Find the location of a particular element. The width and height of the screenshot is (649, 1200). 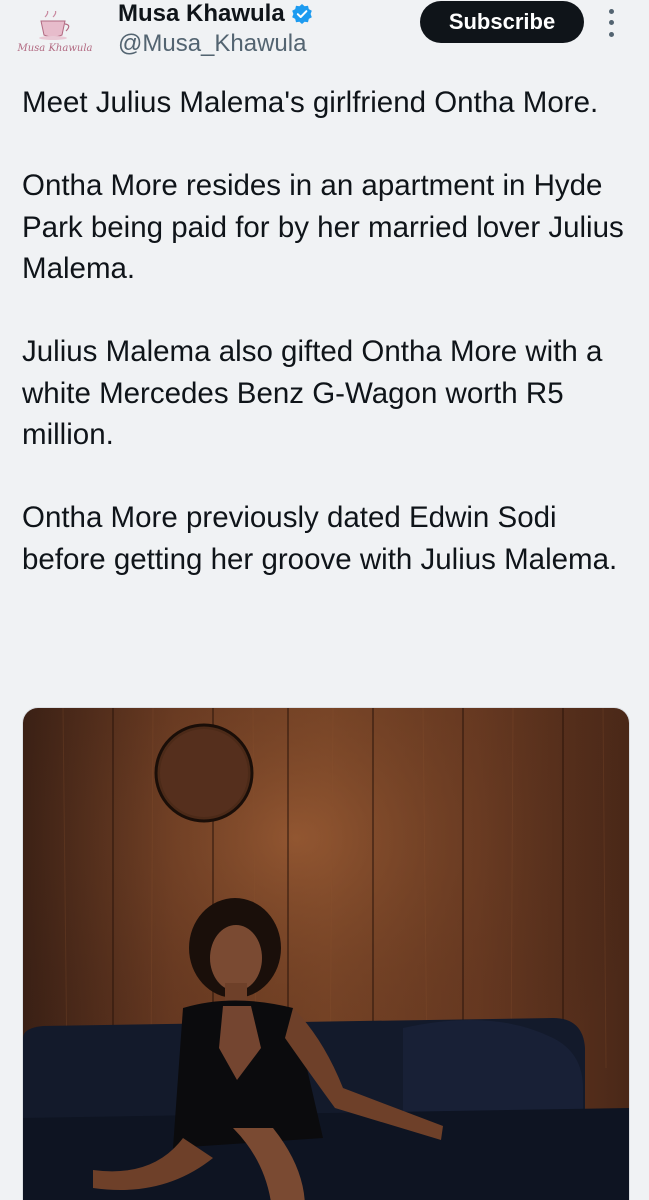

verified-badge-icon is located at coordinates (302, 14).